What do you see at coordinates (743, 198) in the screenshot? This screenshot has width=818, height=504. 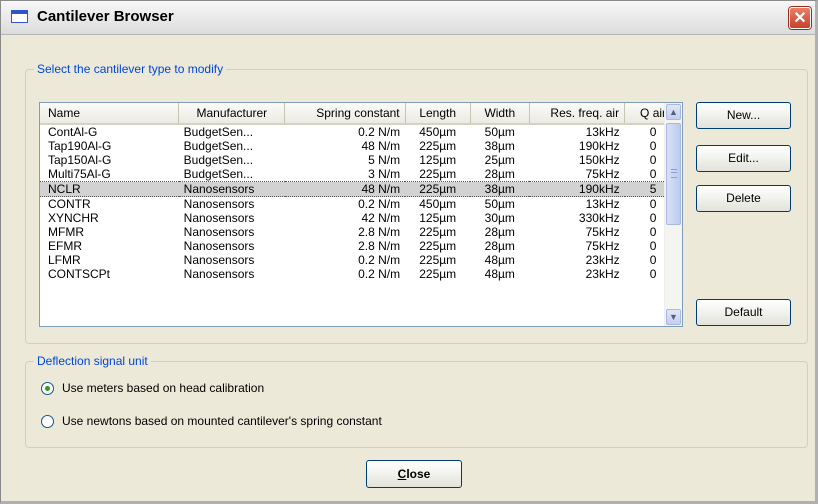 I see `delete-button: Delete` at bounding box center [743, 198].